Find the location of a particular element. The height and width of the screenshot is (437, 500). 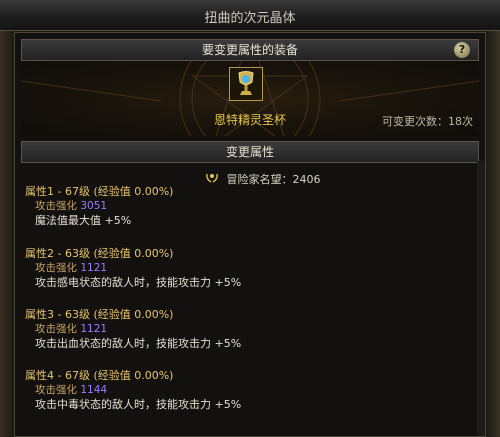

laurel-icon is located at coordinates (212, 178).